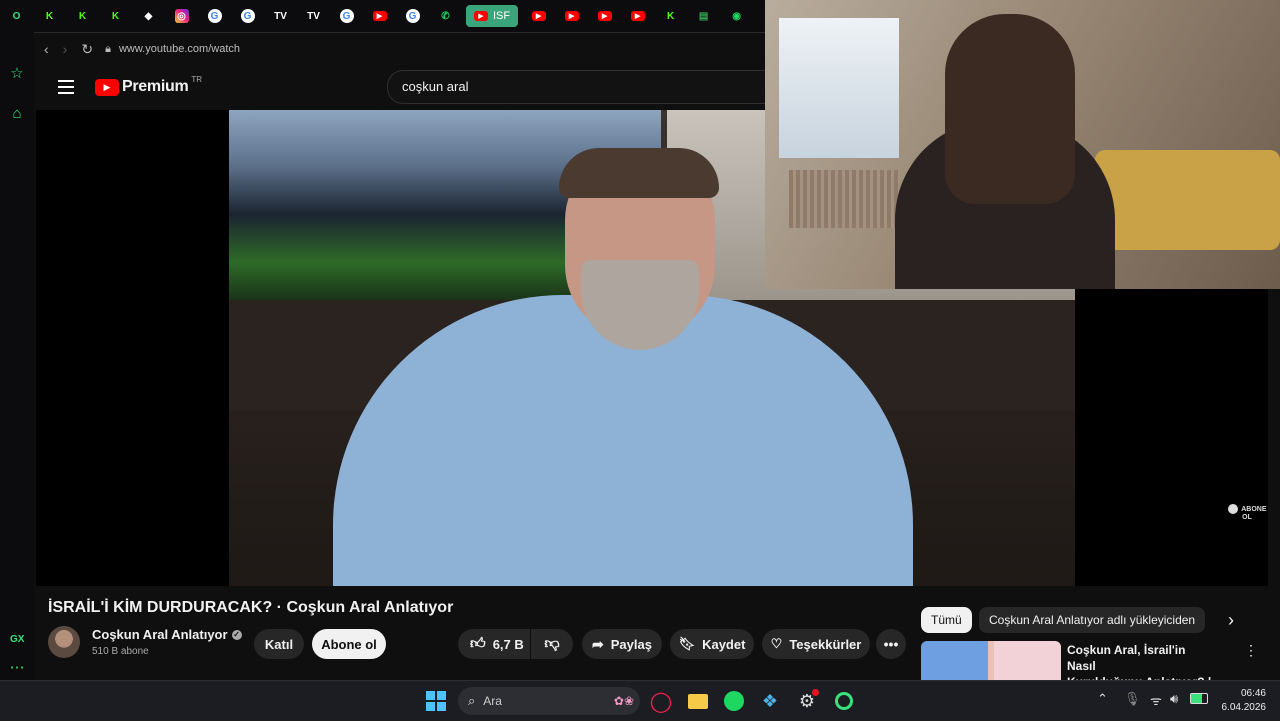  I want to click on tab-spotify: ◉, so click(736, 16).